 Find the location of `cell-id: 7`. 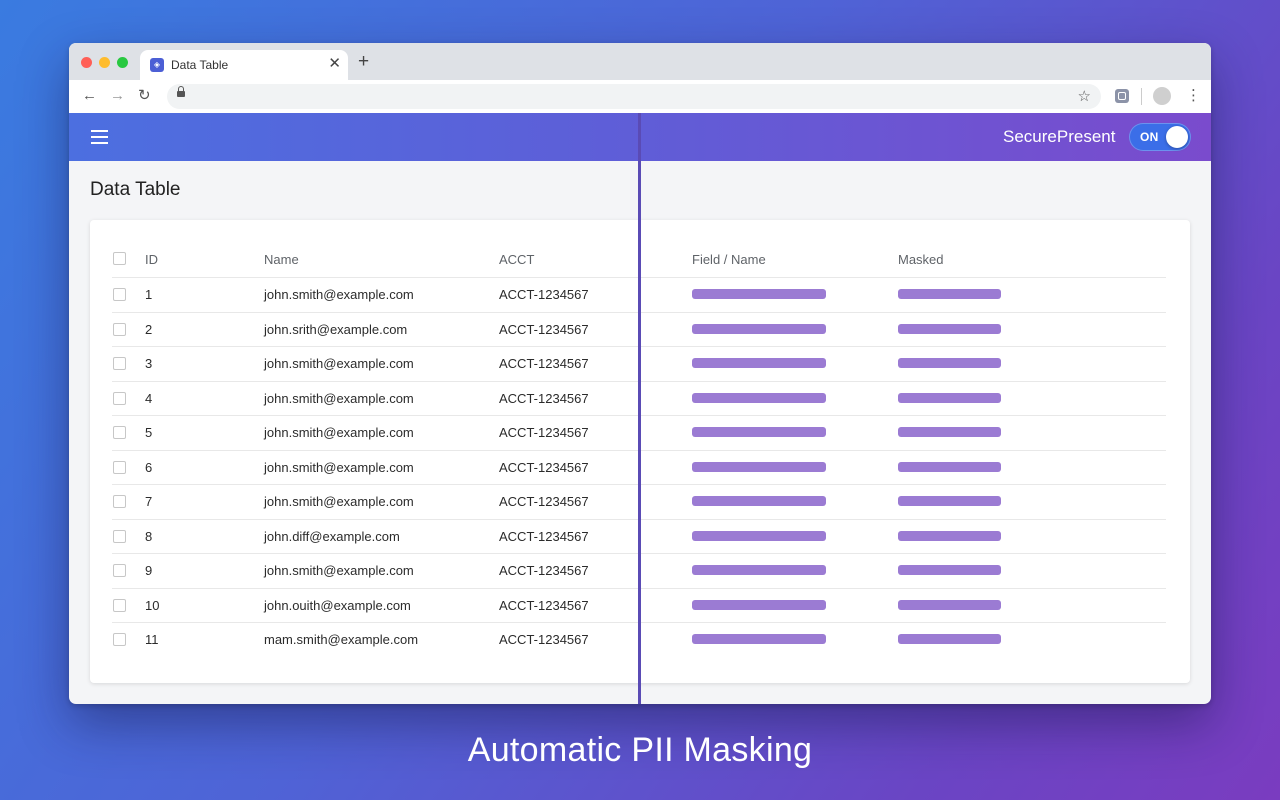

cell-id: 7 is located at coordinates (149, 501).